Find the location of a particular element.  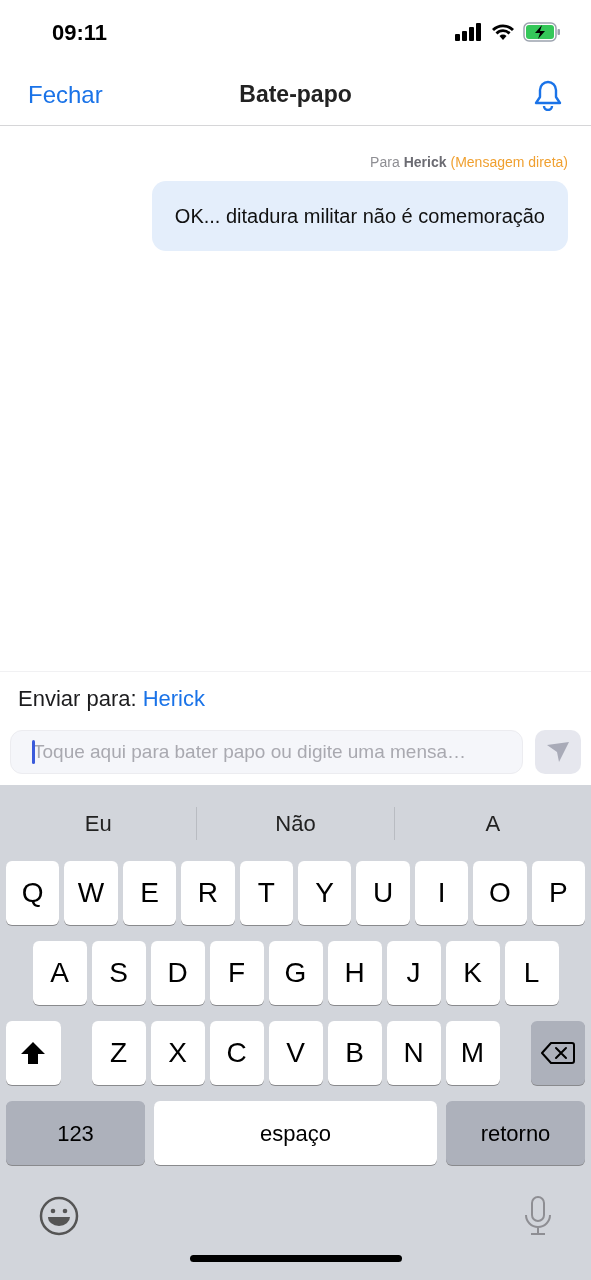

letter-key: J is located at coordinates (413, 973).